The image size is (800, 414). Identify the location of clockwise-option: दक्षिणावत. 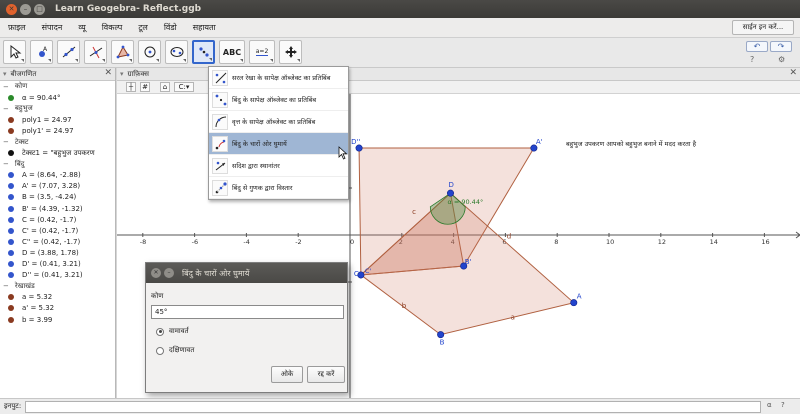
(175, 350).